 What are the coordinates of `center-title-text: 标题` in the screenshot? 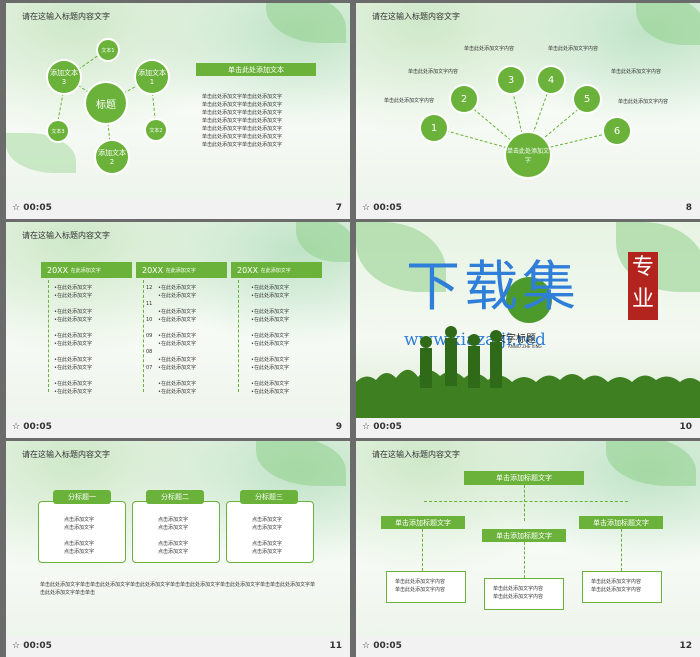 It's located at (106, 105).